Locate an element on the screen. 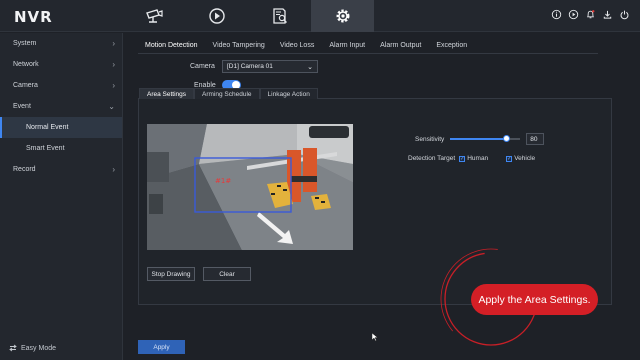 The image size is (640, 360). file-search-icon is located at coordinates (279, 16).